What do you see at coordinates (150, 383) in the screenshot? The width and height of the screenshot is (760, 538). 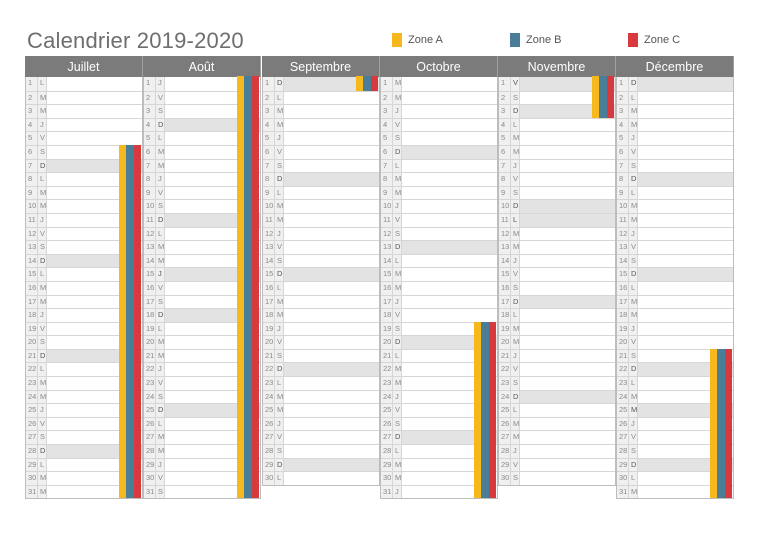 I see `day-number: 23` at bounding box center [150, 383].